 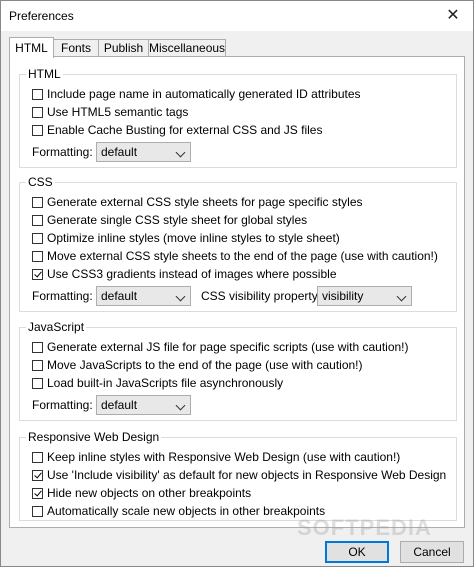 What do you see at coordinates (453, 16) in the screenshot?
I see `close-icon: ✕` at bounding box center [453, 16].